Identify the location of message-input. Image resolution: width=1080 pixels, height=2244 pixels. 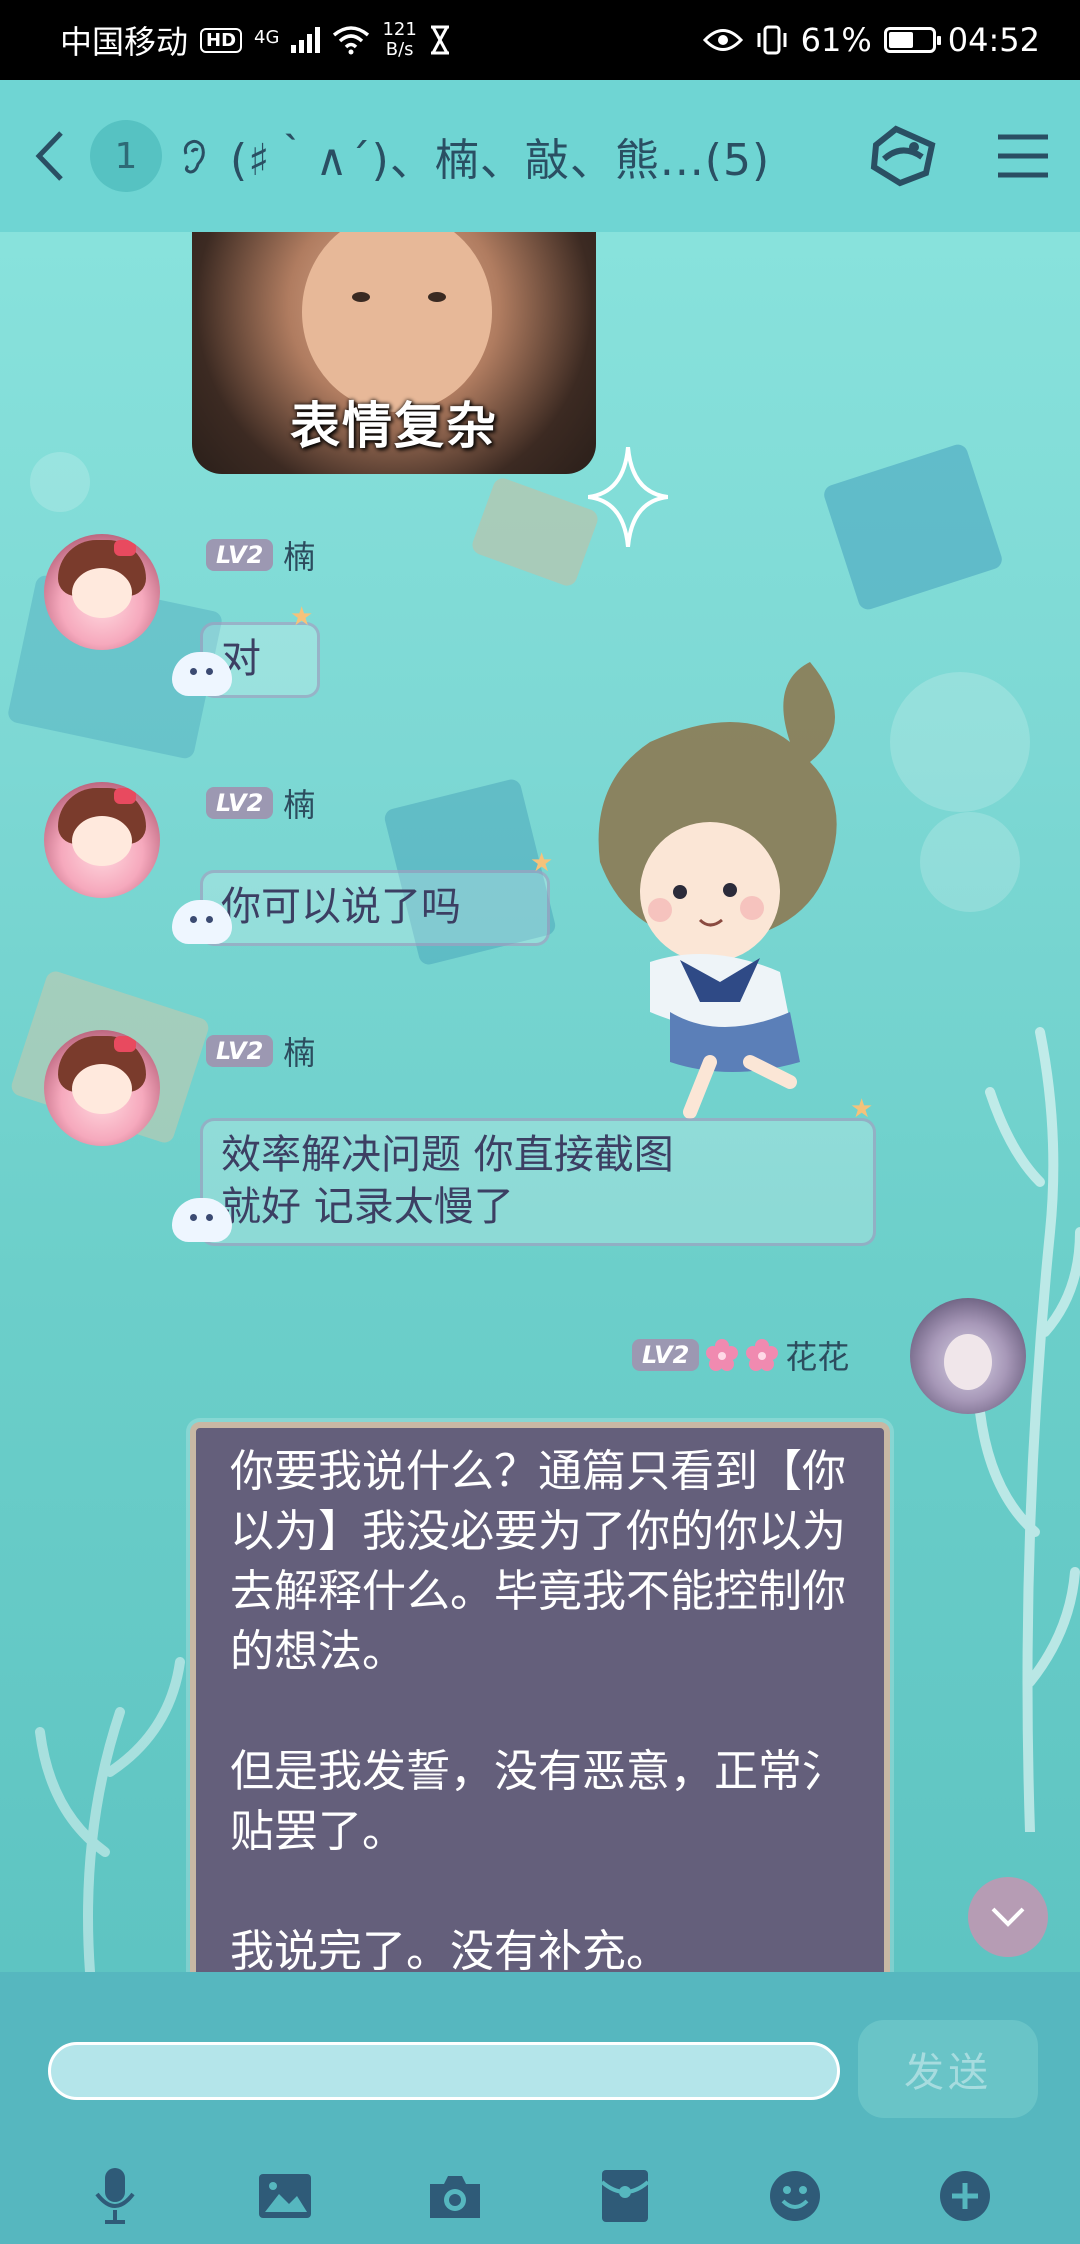
(444, 2071).